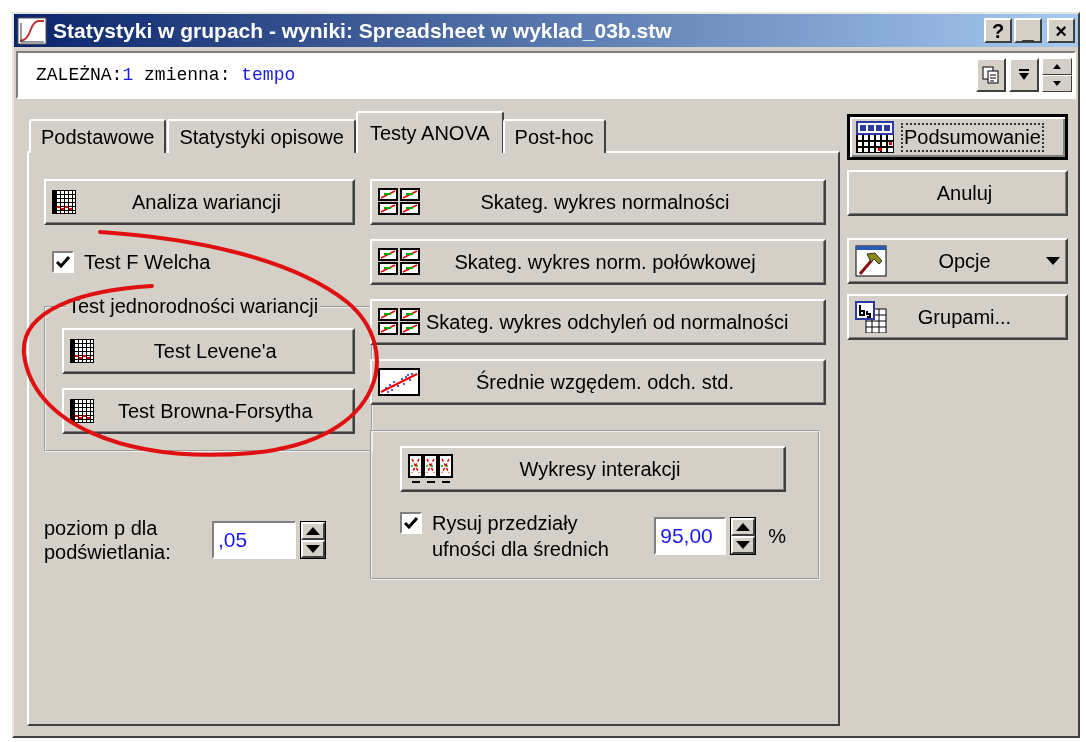 This screenshot has width=1086, height=742. I want to click on minimize-button: _, so click(1028, 30).